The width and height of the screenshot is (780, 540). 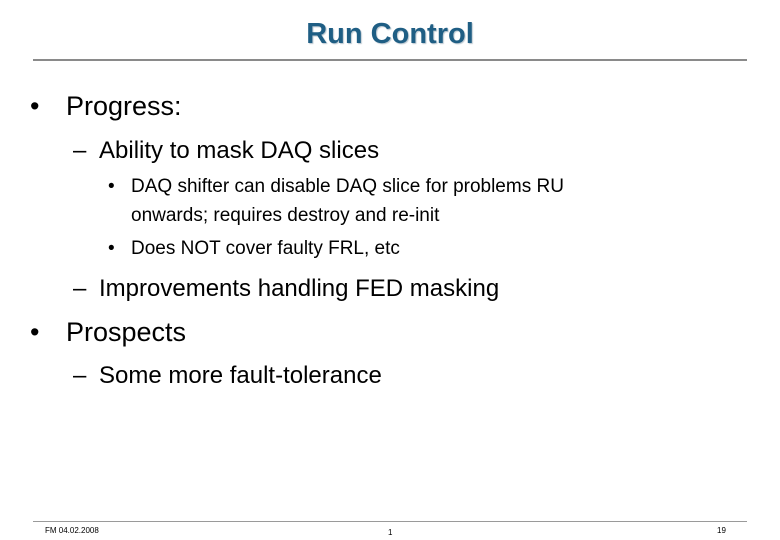 What do you see at coordinates (126, 332) in the screenshot?
I see `bullet-text: Prospects` at bounding box center [126, 332].